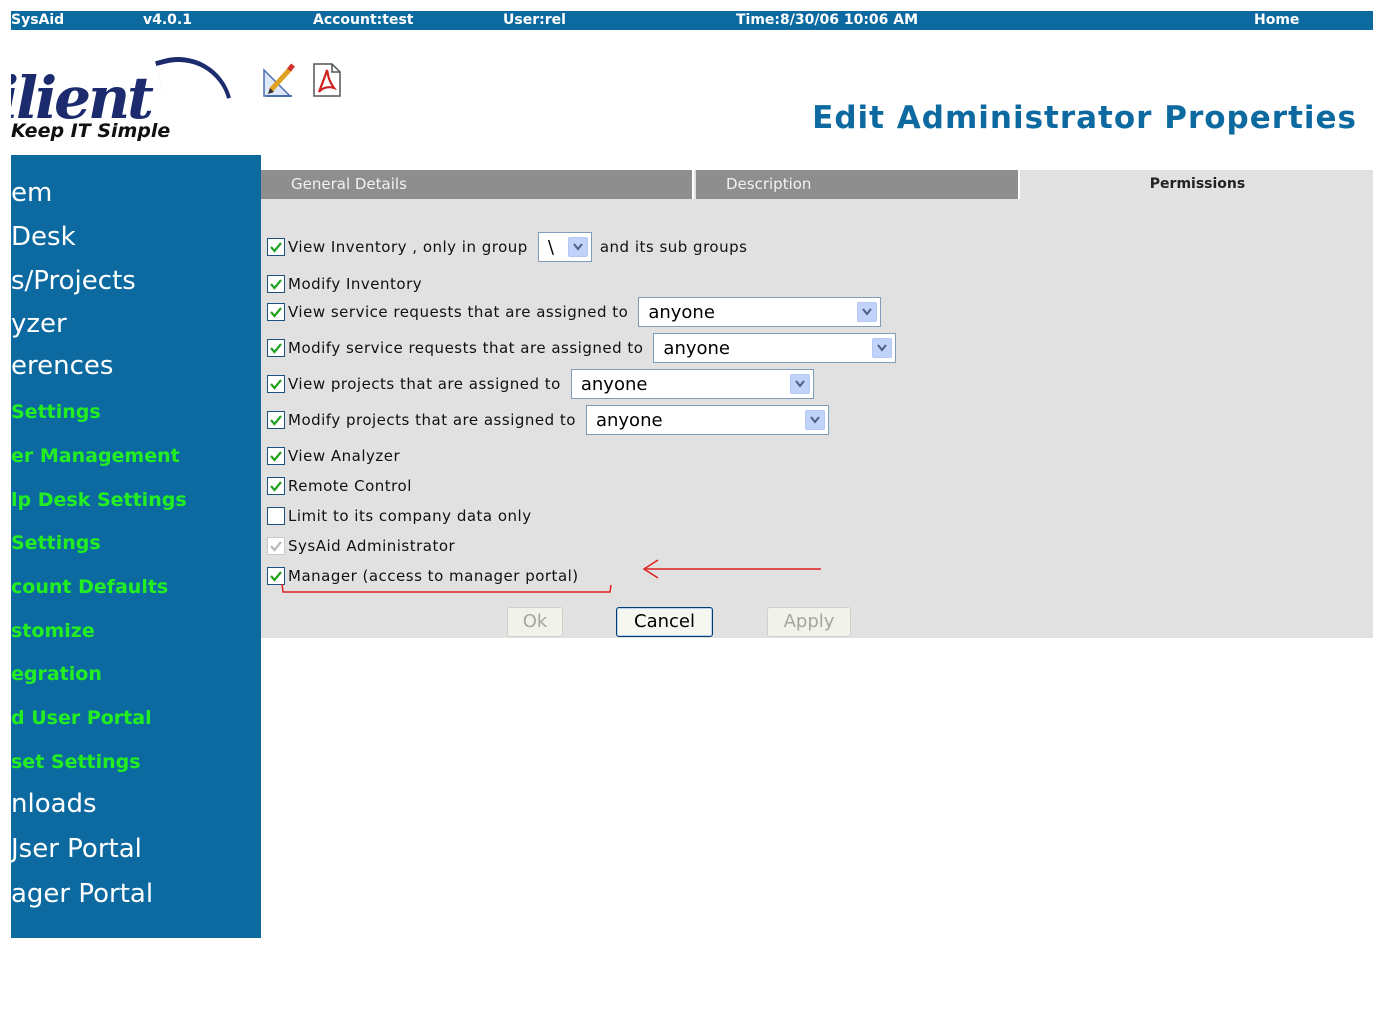 This screenshot has height=1021, width=1373. I want to click on limit-company-label: Limit to its company data only, so click(410, 516).